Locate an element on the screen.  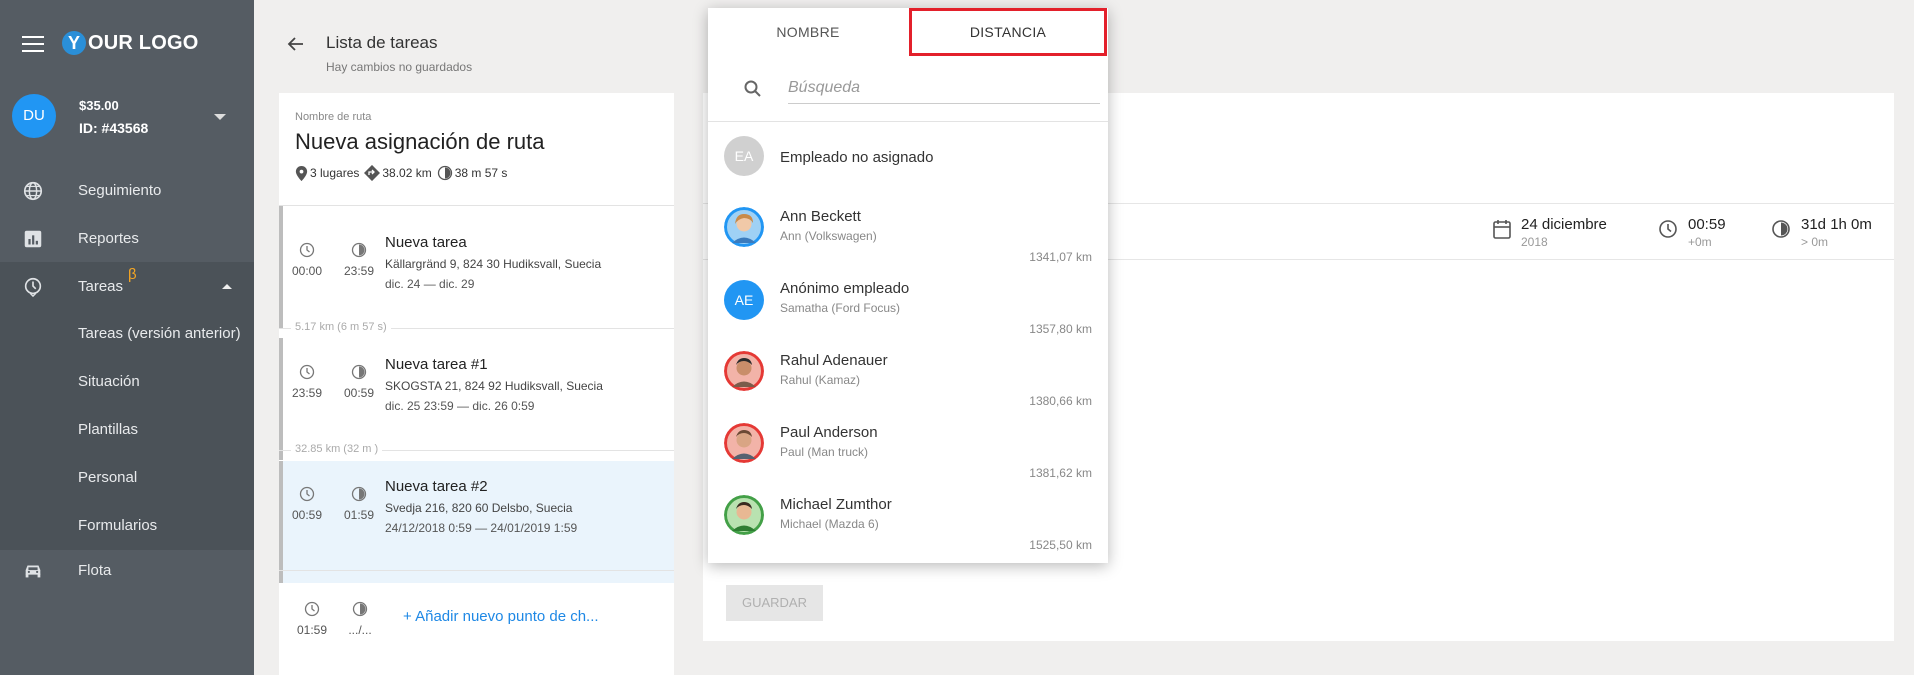
sidebar-subitem-situacion: Situación is located at coordinates (127, 382).